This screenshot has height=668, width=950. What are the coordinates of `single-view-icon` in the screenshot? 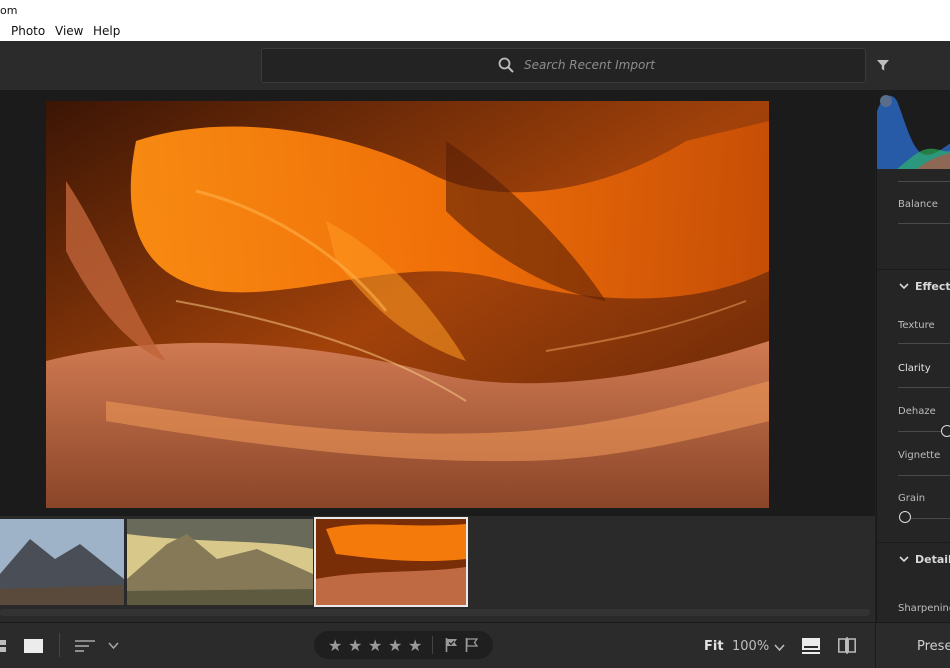 It's located at (33, 646).